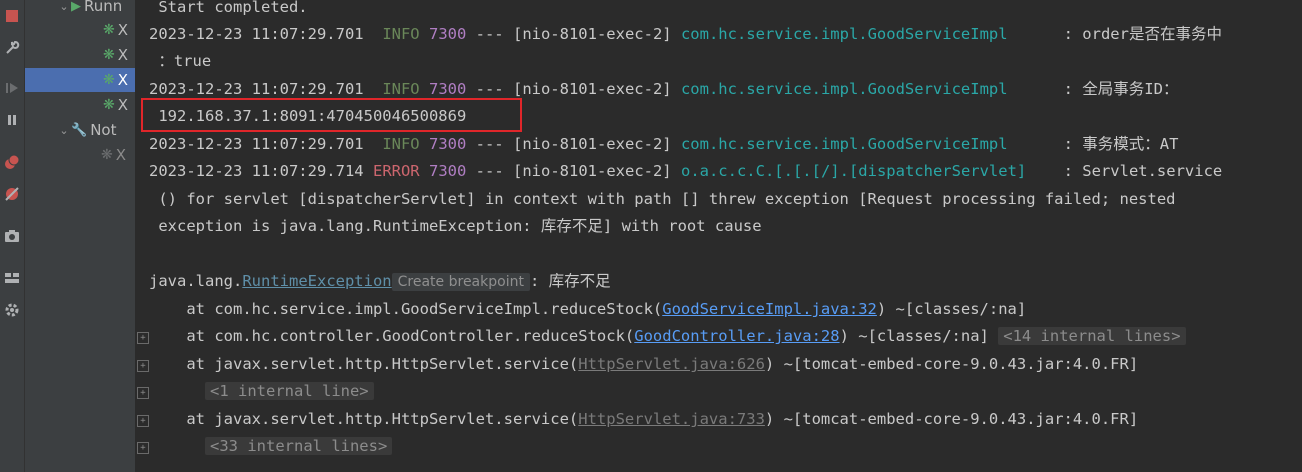  I want to click on log-level: ERROR, so click(396, 171).